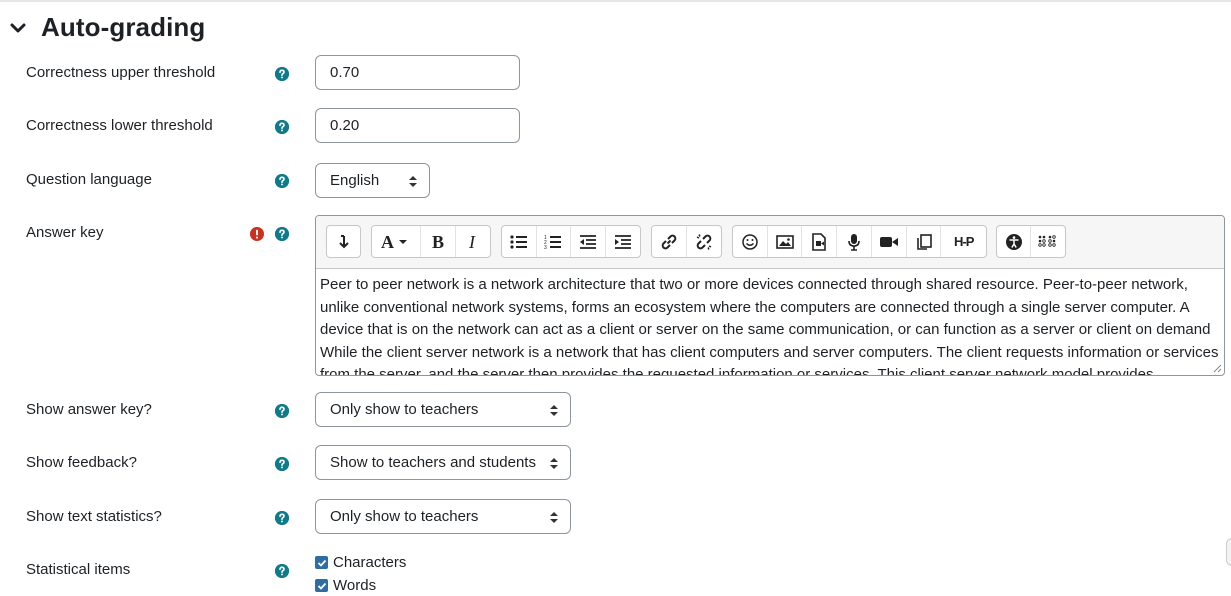 The image size is (1231, 596). What do you see at coordinates (924, 241) in the screenshot?
I see `manage-files-icon` at bounding box center [924, 241].